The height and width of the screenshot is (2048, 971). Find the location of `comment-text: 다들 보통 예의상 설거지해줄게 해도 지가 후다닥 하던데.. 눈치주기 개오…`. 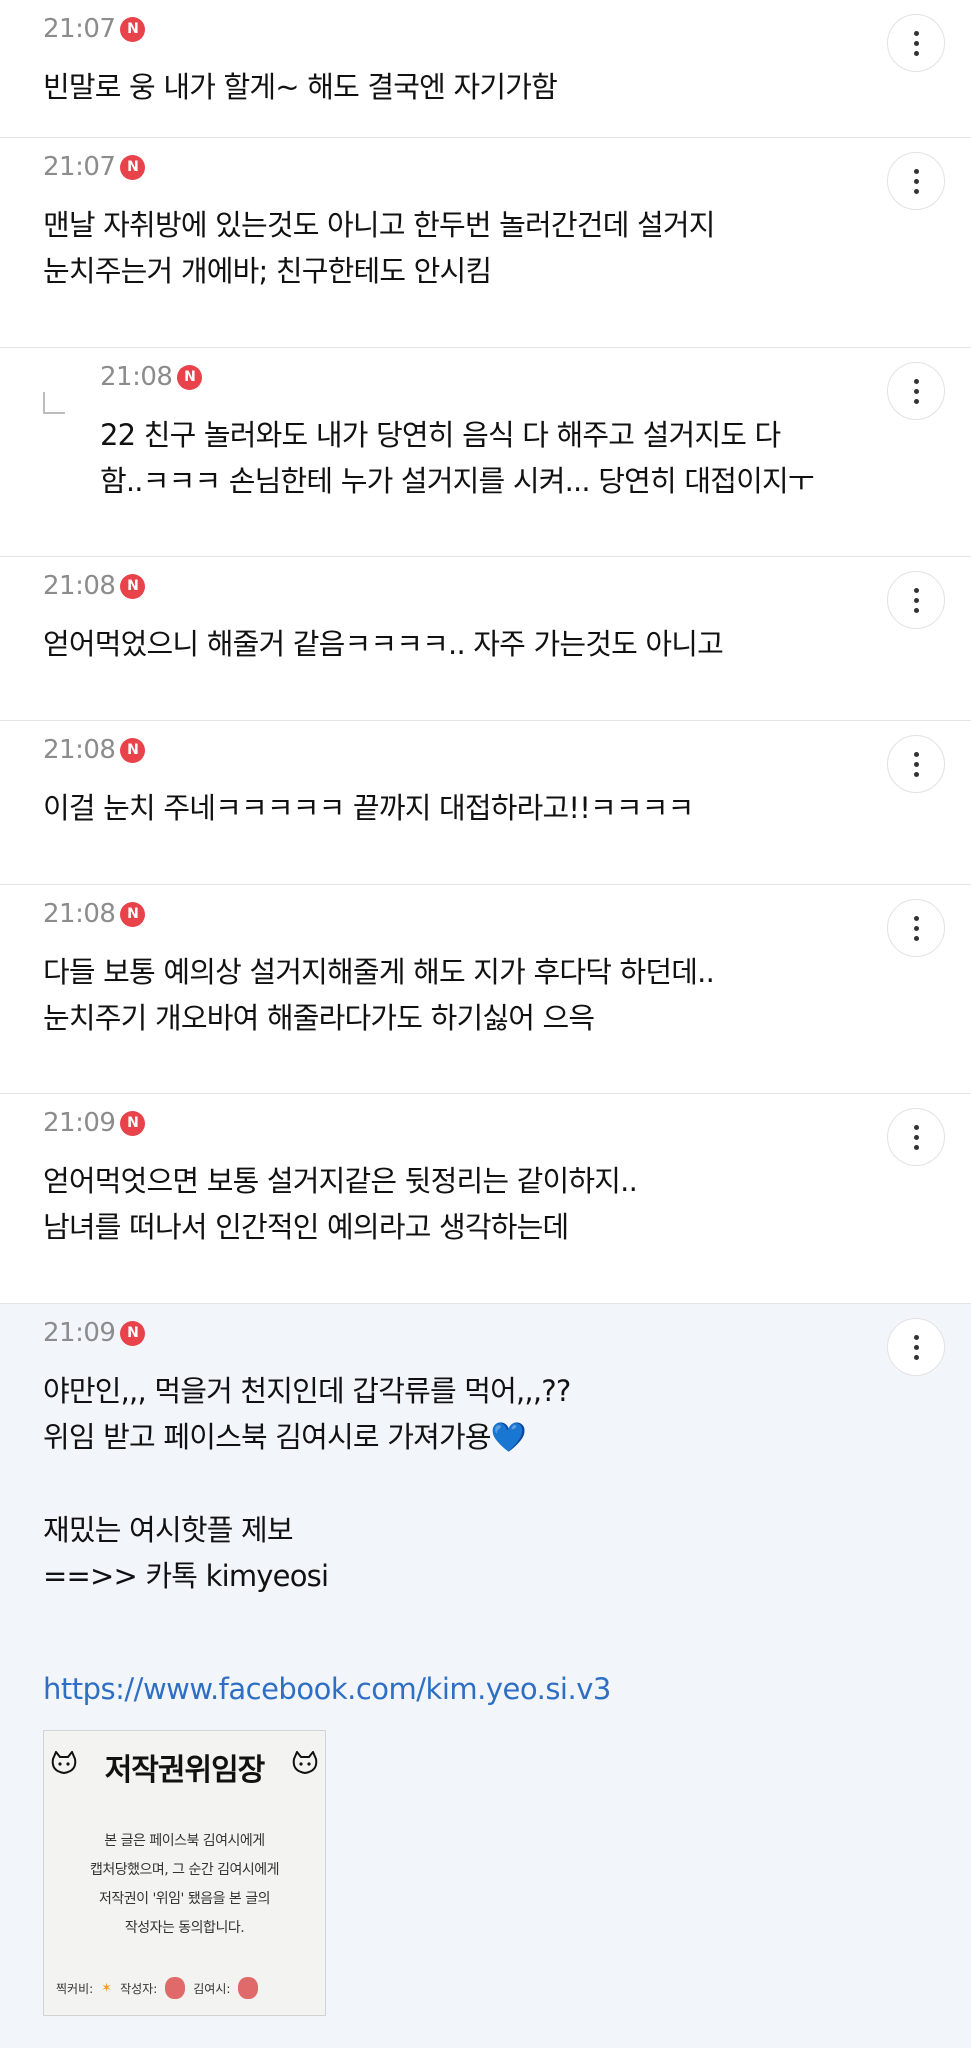

comment-text: 다들 보통 예의상 설거지해줄게 해도 지가 후다닥 하던데.. 눈치주기 개오… is located at coordinates (379, 995).